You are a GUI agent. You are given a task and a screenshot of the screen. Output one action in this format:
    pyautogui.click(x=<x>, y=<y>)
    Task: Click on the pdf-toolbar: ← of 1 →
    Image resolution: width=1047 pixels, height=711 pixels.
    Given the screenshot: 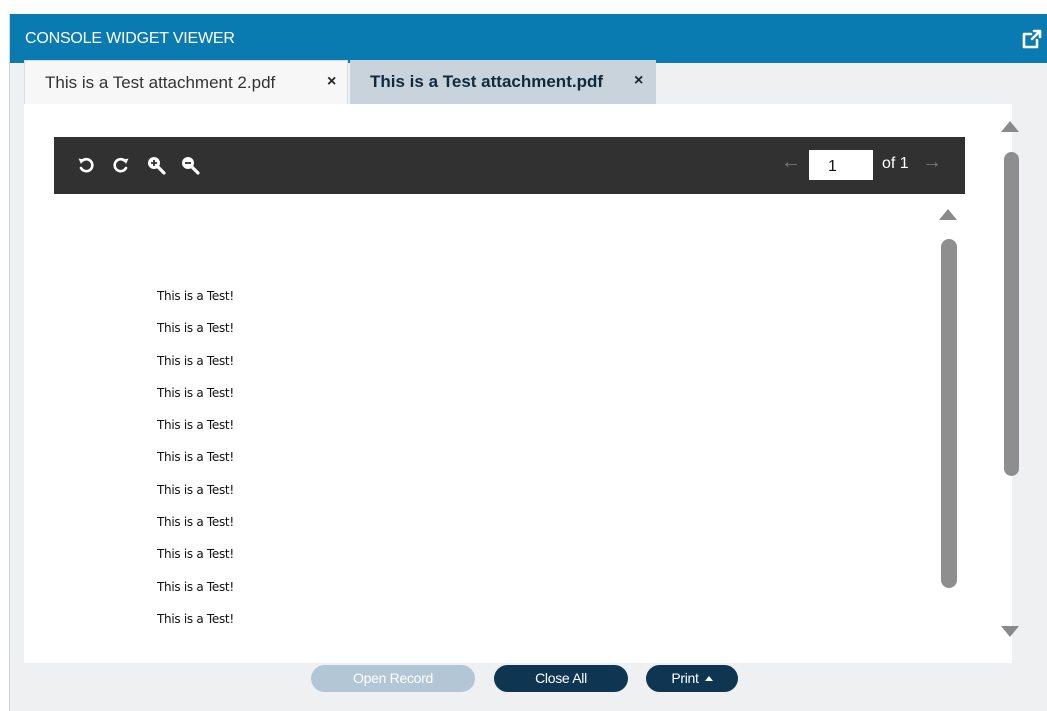 What is the action you would take?
    pyautogui.click(x=509, y=165)
    